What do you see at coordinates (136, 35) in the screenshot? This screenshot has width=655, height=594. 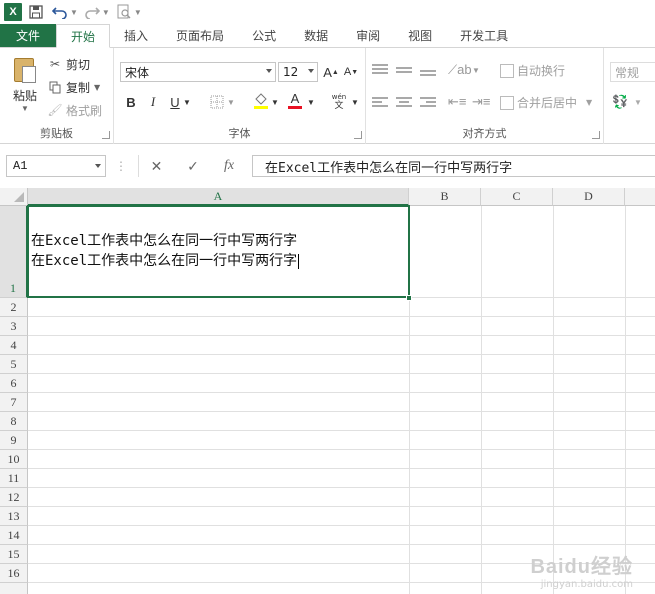 I see `tab-insert: 插入` at bounding box center [136, 35].